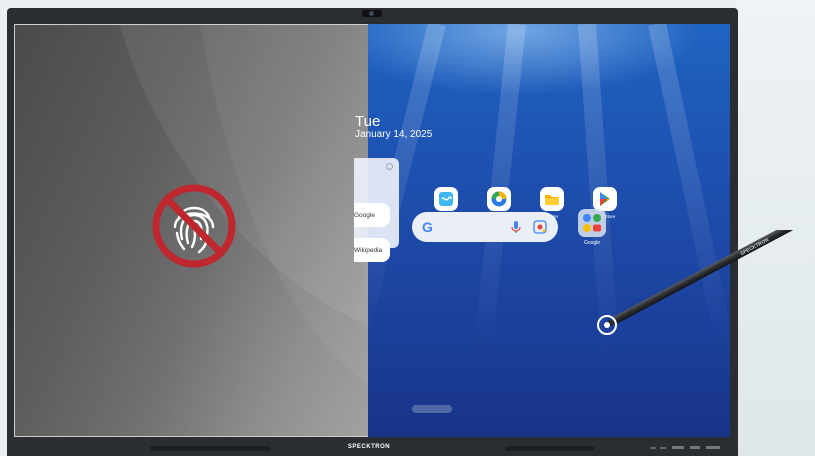  Describe the element at coordinates (368, 121) in the screenshot. I see `date-day: Tue` at that location.